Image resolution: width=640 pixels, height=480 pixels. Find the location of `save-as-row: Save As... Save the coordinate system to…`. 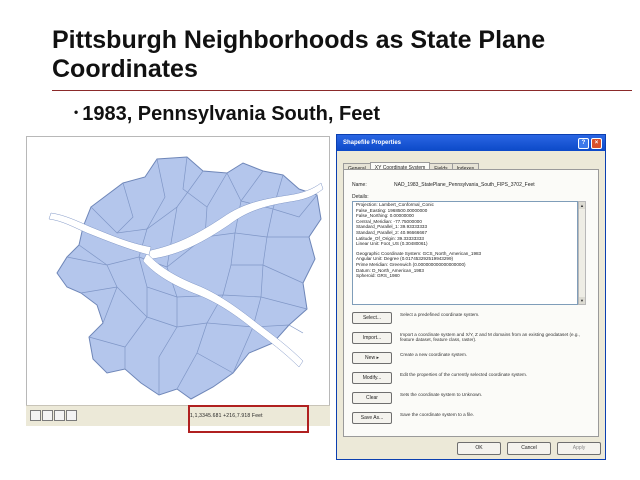

save-as-row: Save As... Save the coordinate system to… is located at coordinates (472, 419).